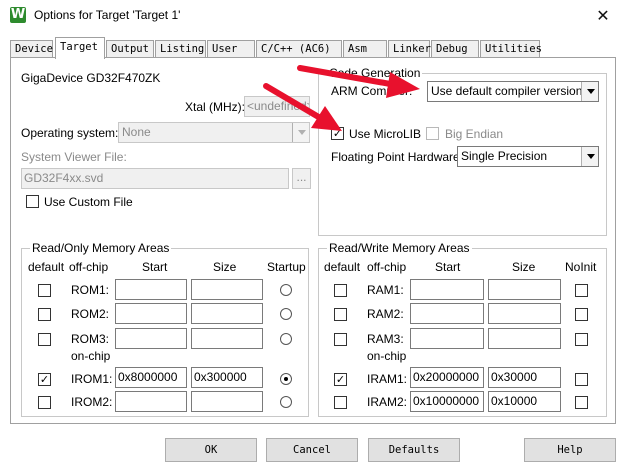 This screenshot has height=470, width=626. I want to click on iram1-default-checkbox: ✓, so click(340, 379).